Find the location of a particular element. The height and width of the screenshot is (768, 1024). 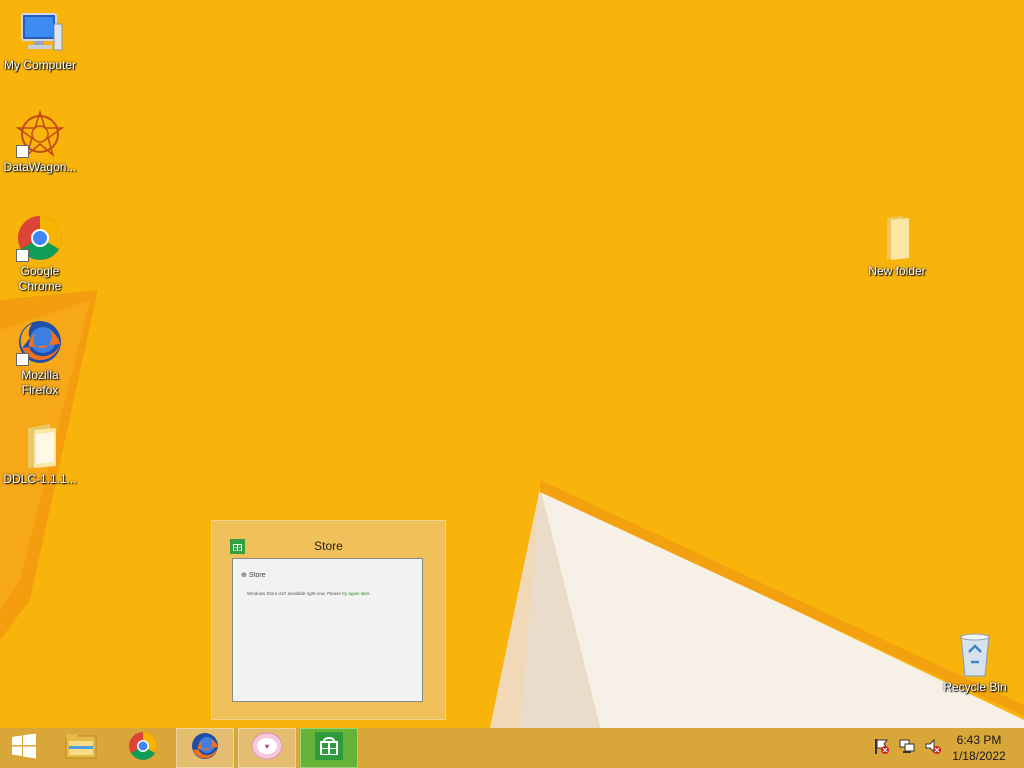

clock-time: 6:43 PM is located at coordinates (979, 740).